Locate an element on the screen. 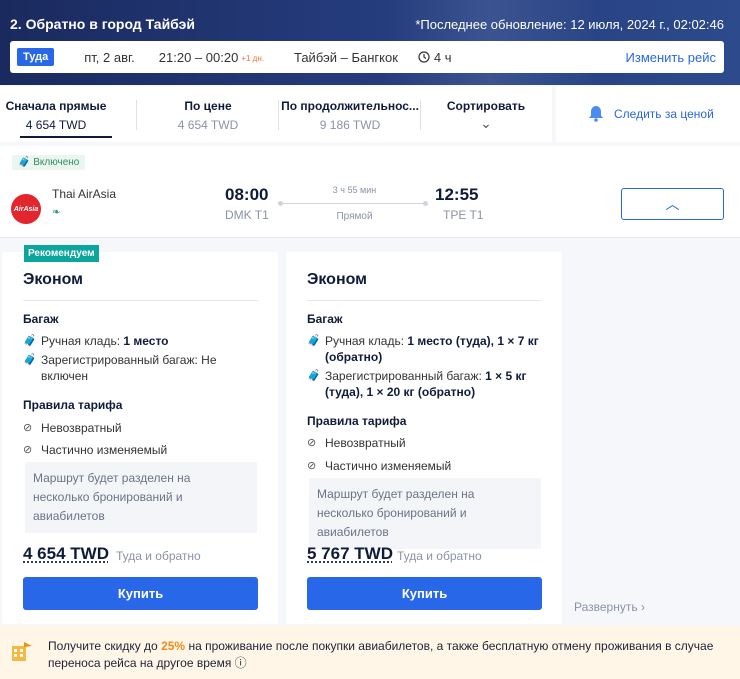 This screenshot has height=679, width=740. promo-percent: 25% is located at coordinates (173, 646).